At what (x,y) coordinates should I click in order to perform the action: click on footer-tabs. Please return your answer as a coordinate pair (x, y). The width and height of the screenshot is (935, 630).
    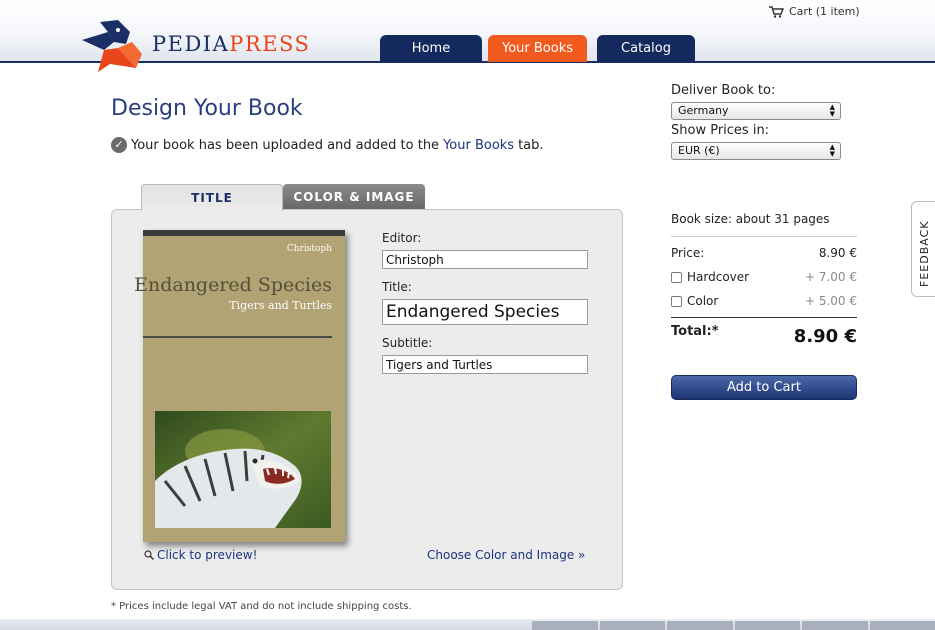
    Looking at the image, I should click on (733, 625).